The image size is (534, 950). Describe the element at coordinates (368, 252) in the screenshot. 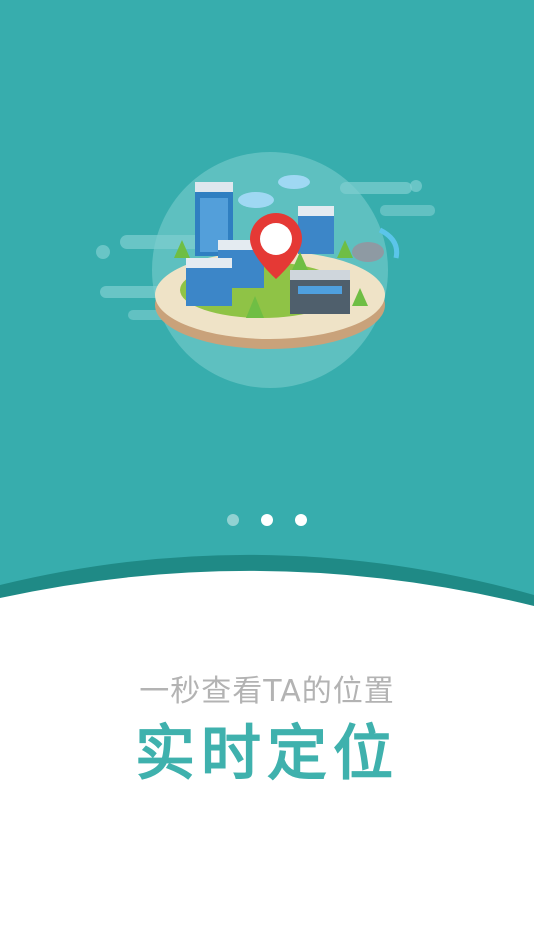

I see `satellite-dish` at that location.